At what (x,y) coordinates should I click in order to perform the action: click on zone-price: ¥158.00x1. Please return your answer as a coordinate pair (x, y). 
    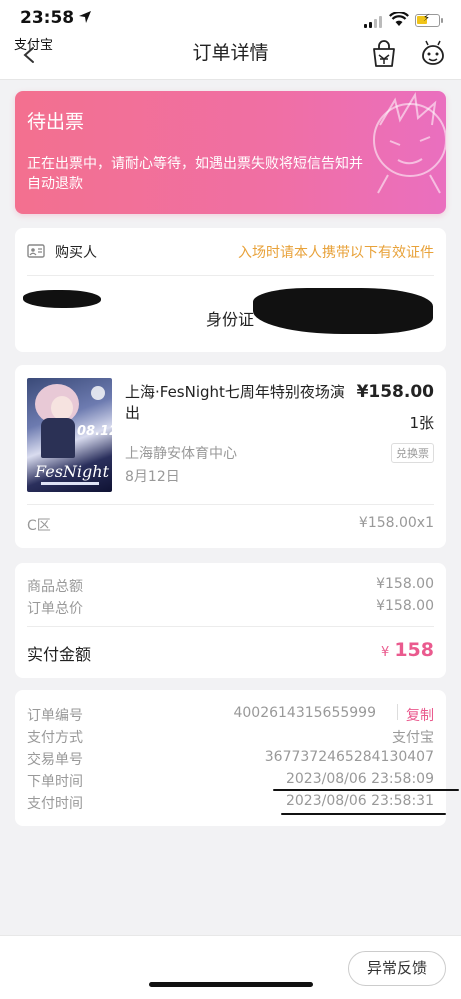
    Looking at the image, I should click on (396, 523).